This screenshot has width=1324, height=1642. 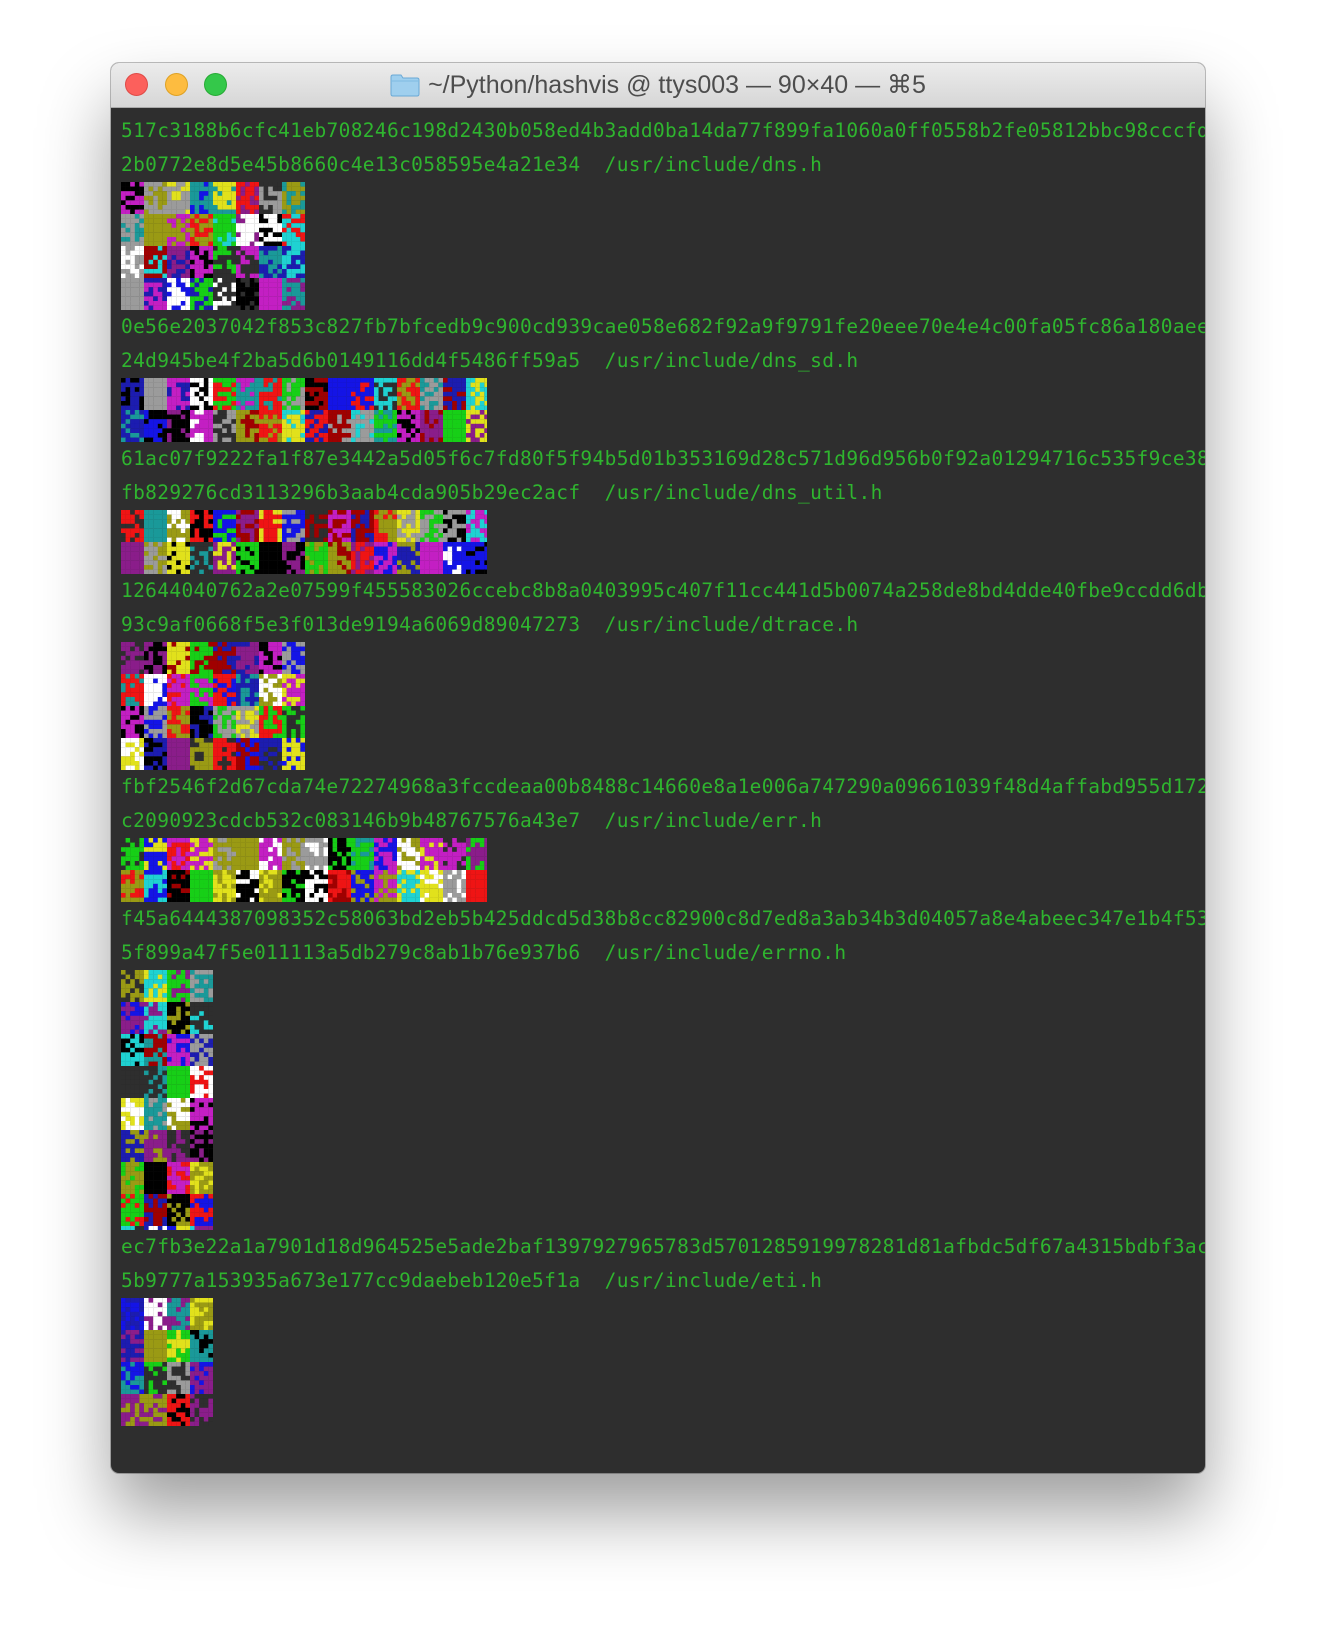 What do you see at coordinates (731, 624) in the screenshot?
I see `file-path: /usr/include/dtrace.h` at bounding box center [731, 624].